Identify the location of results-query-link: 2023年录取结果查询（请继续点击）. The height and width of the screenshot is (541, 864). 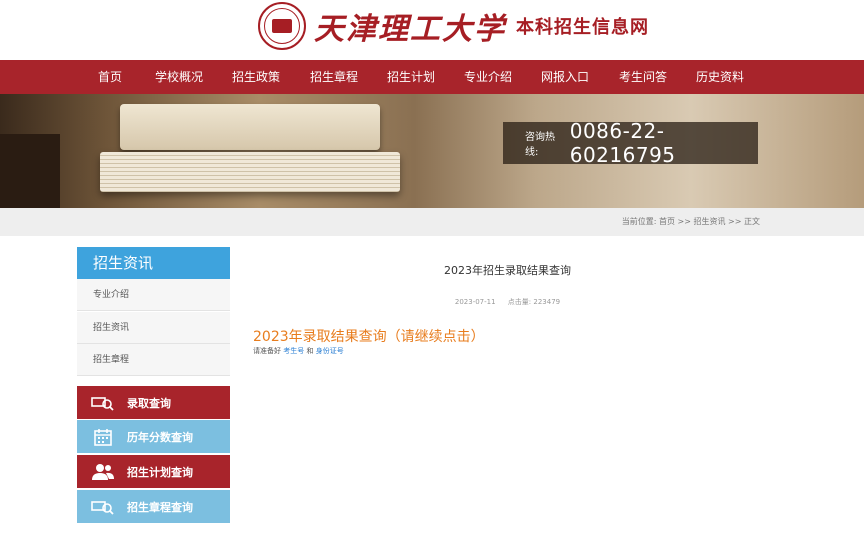
(369, 336).